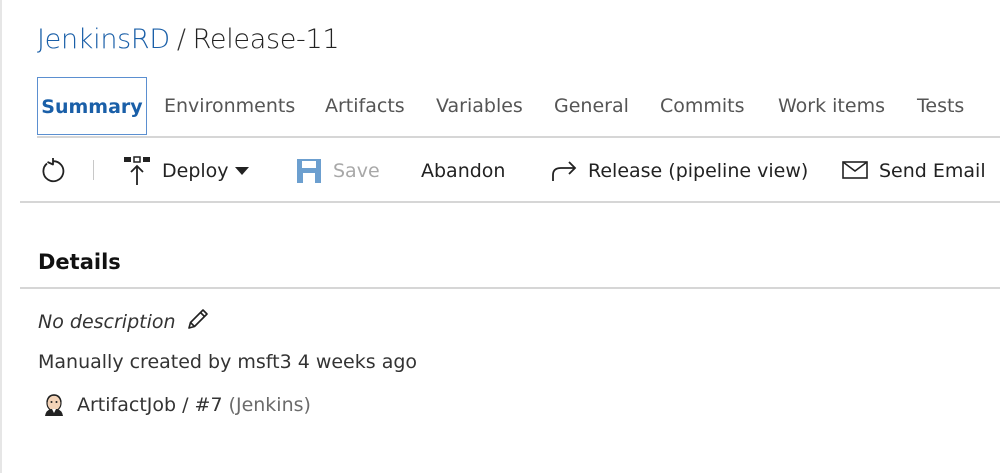  What do you see at coordinates (79, 262) in the screenshot?
I see `details-heading: Details` at bounding box center [79, 262].